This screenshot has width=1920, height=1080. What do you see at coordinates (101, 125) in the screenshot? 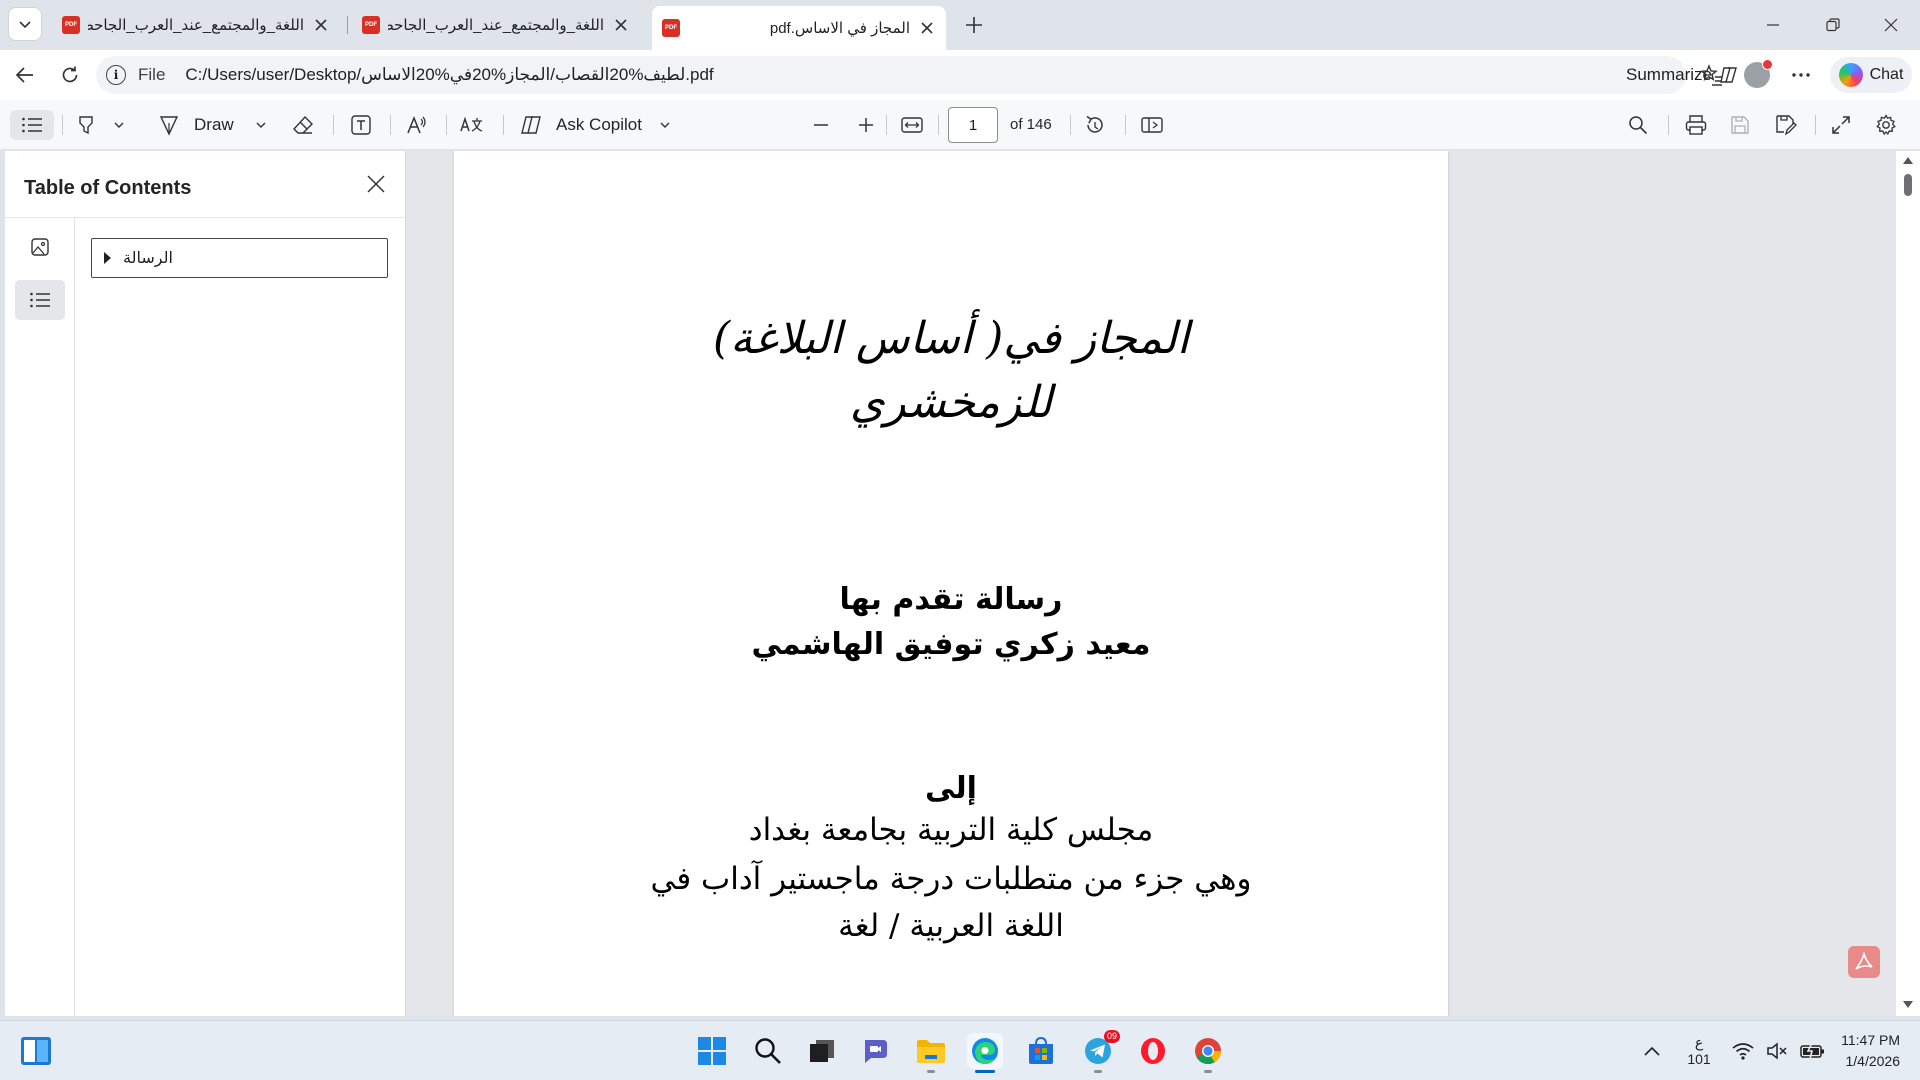
I see `highlight-button` at bounding box center [101, 125].